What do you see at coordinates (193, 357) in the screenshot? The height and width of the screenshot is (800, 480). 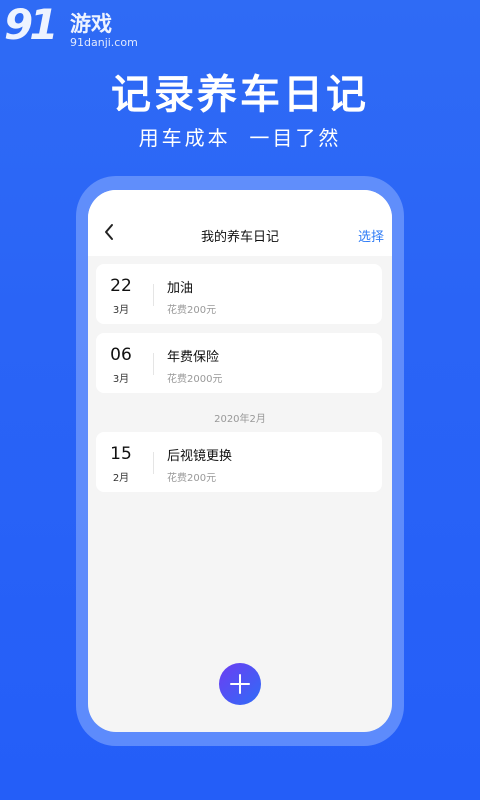 I see `entry-title: 年费保险` at bounding box center [193, 357].